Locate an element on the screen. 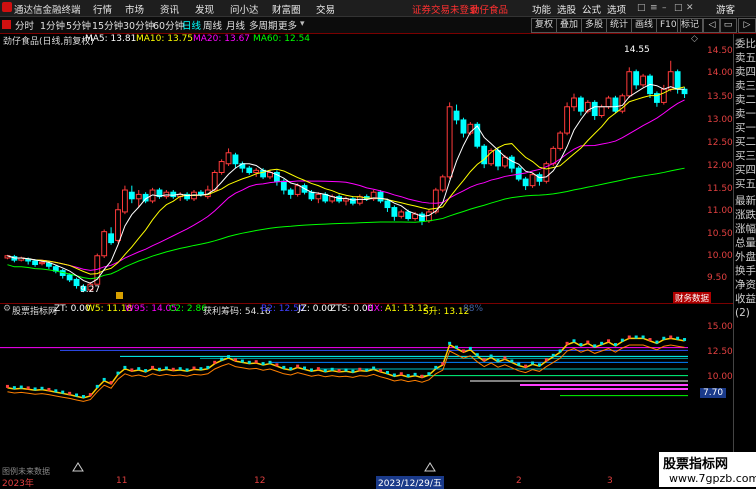 The height and width of the screenshot is (489, 756). period-1min: 1分钟 is located at coordinates (52, 25).